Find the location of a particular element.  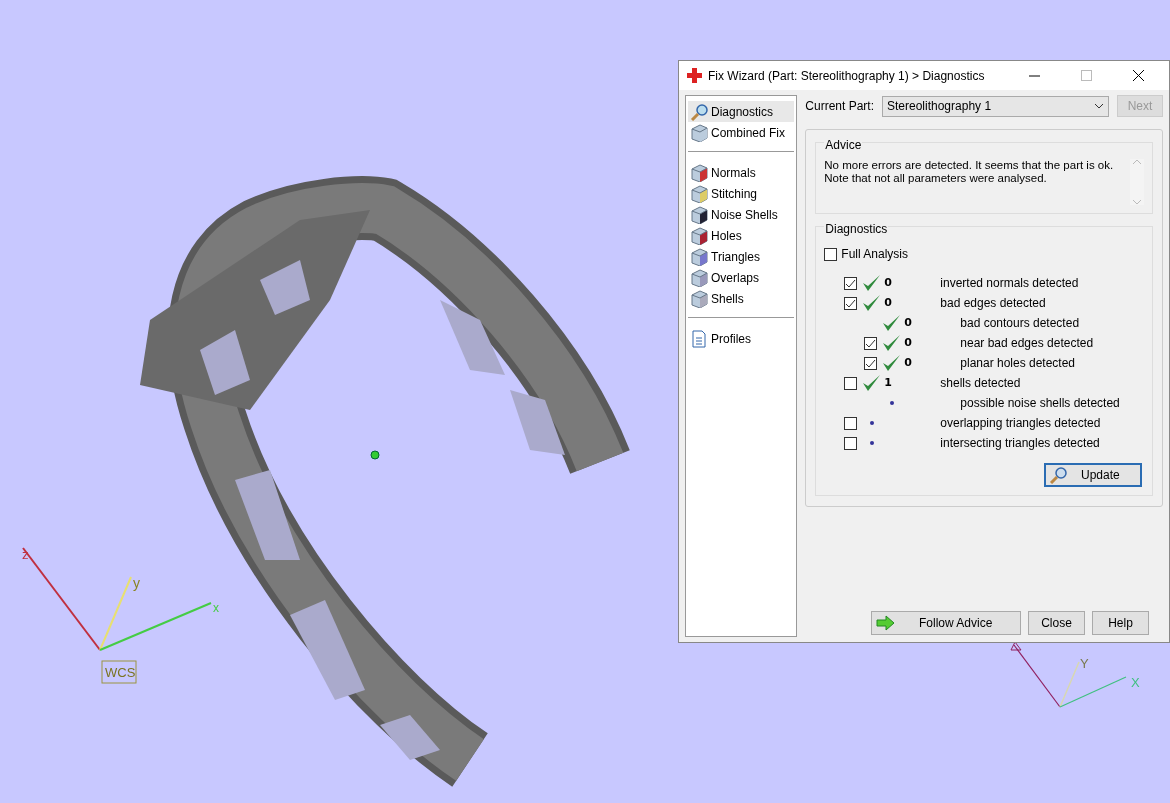

field-label: Current Part: is located at coordinates (839, 106).